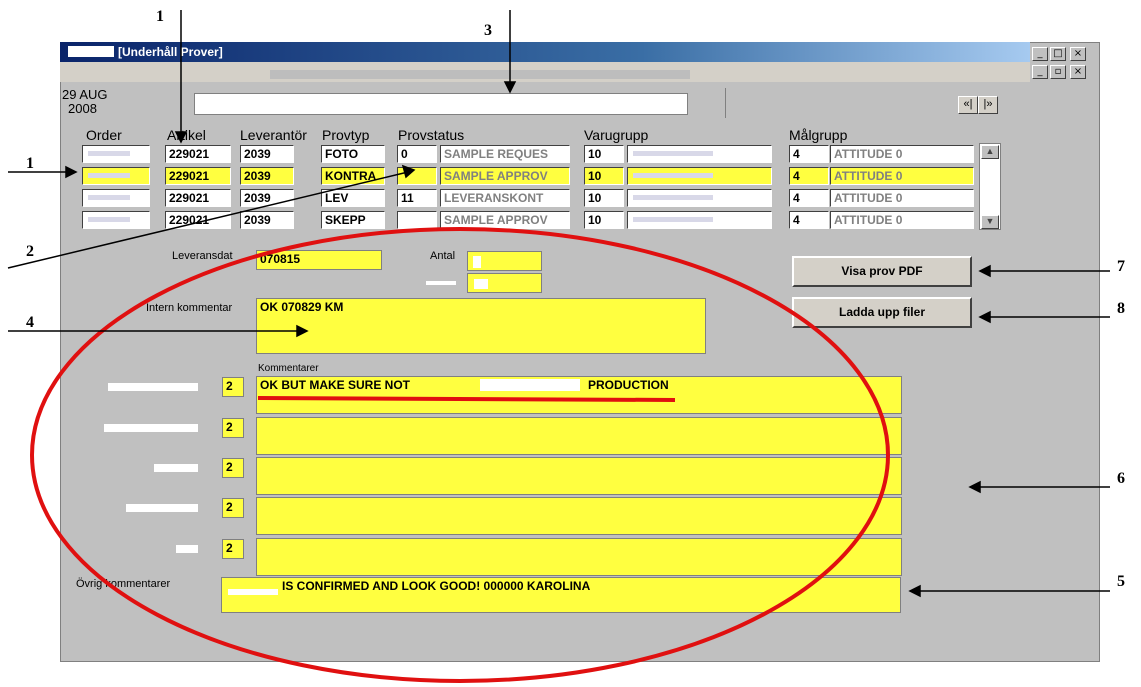  What do you see at coordinates (30, 251) in the screenshot?
I see `annot-2: 2` at bounding box center [30, 251].